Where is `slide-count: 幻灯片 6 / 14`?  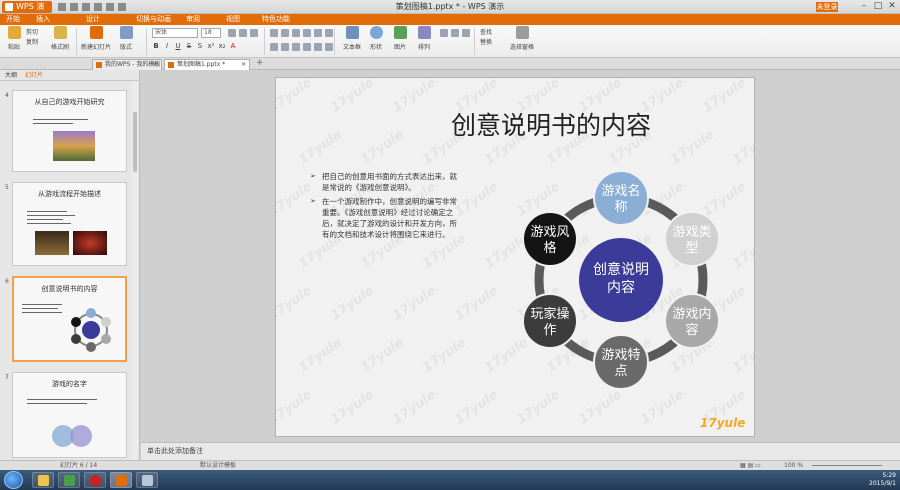 slide-count: 幻灯片 6 / 14 is located at coordinates (79, 465).